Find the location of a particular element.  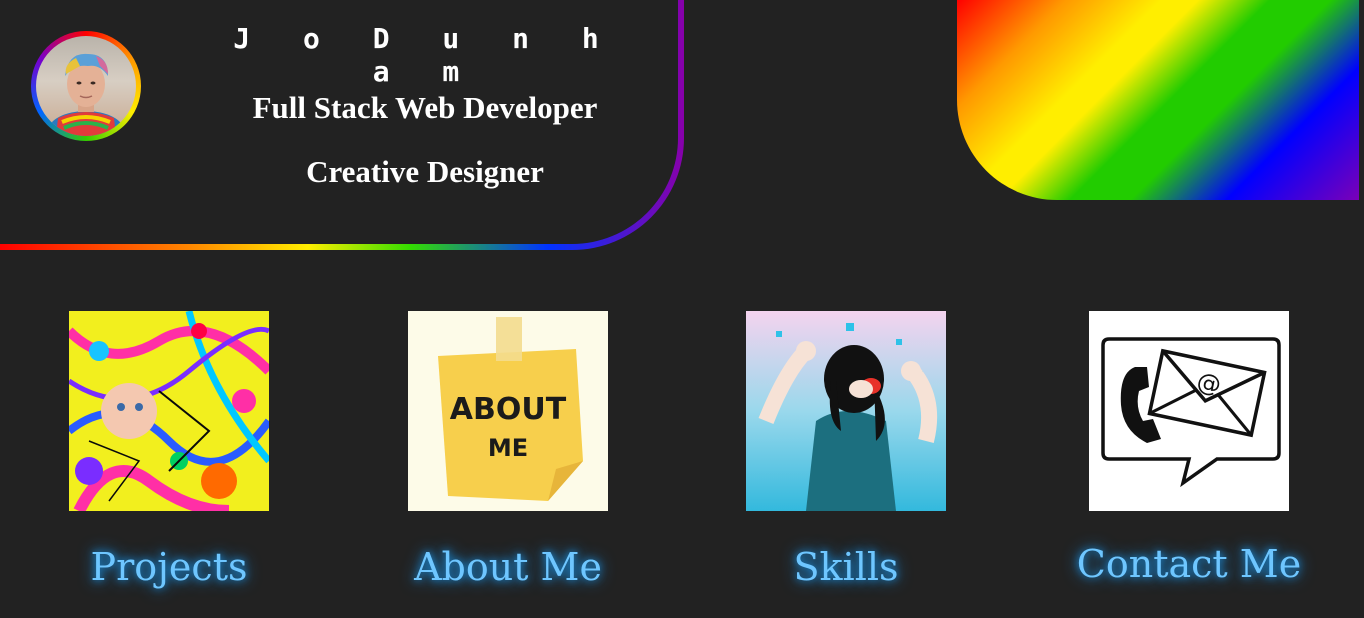

rainbow-corner-decoration is located at coordinates (1158, 100).